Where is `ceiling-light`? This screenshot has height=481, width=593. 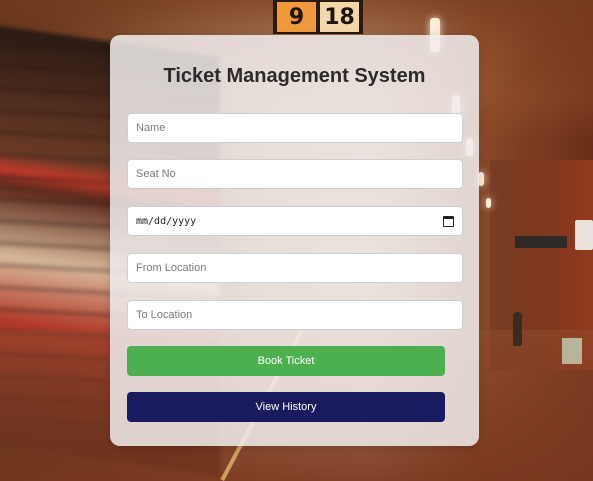
ceiling-light is located at coordinates (488, 203).